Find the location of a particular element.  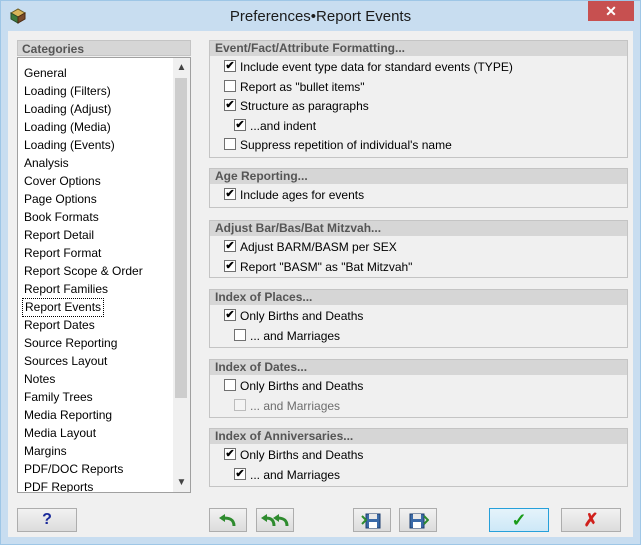

category-item: PDF Reports is located at coordinates (58, 485).